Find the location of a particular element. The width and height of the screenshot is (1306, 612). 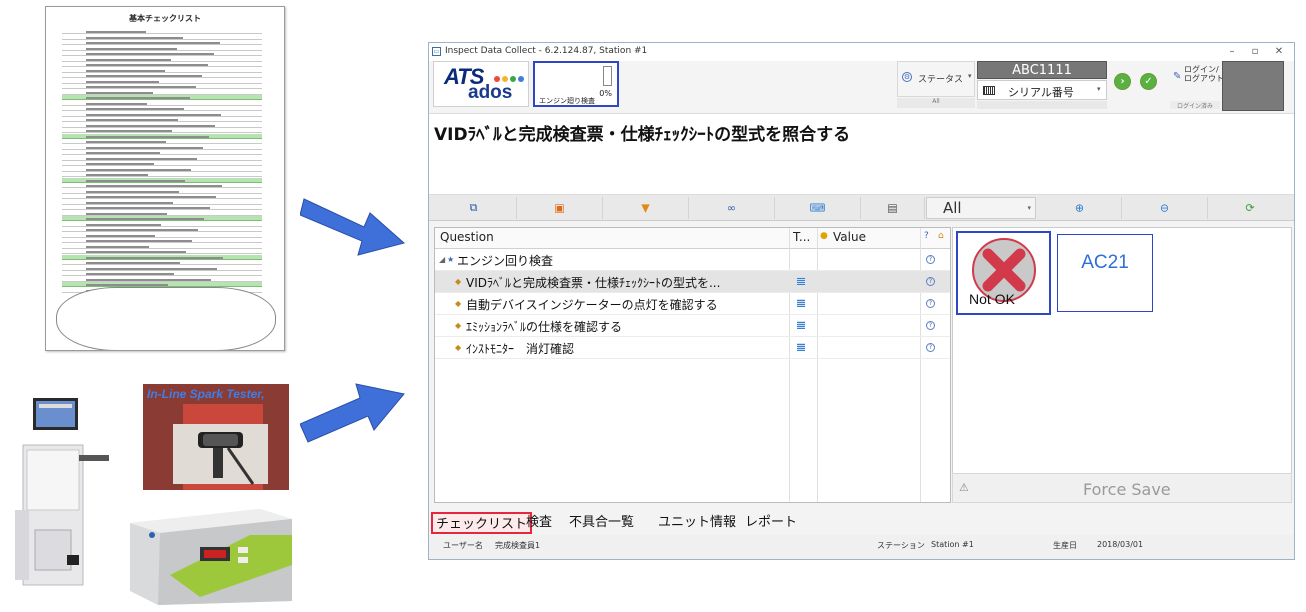

serial-number-selector: シリアル番号 is located at coordinates (1042, 90).